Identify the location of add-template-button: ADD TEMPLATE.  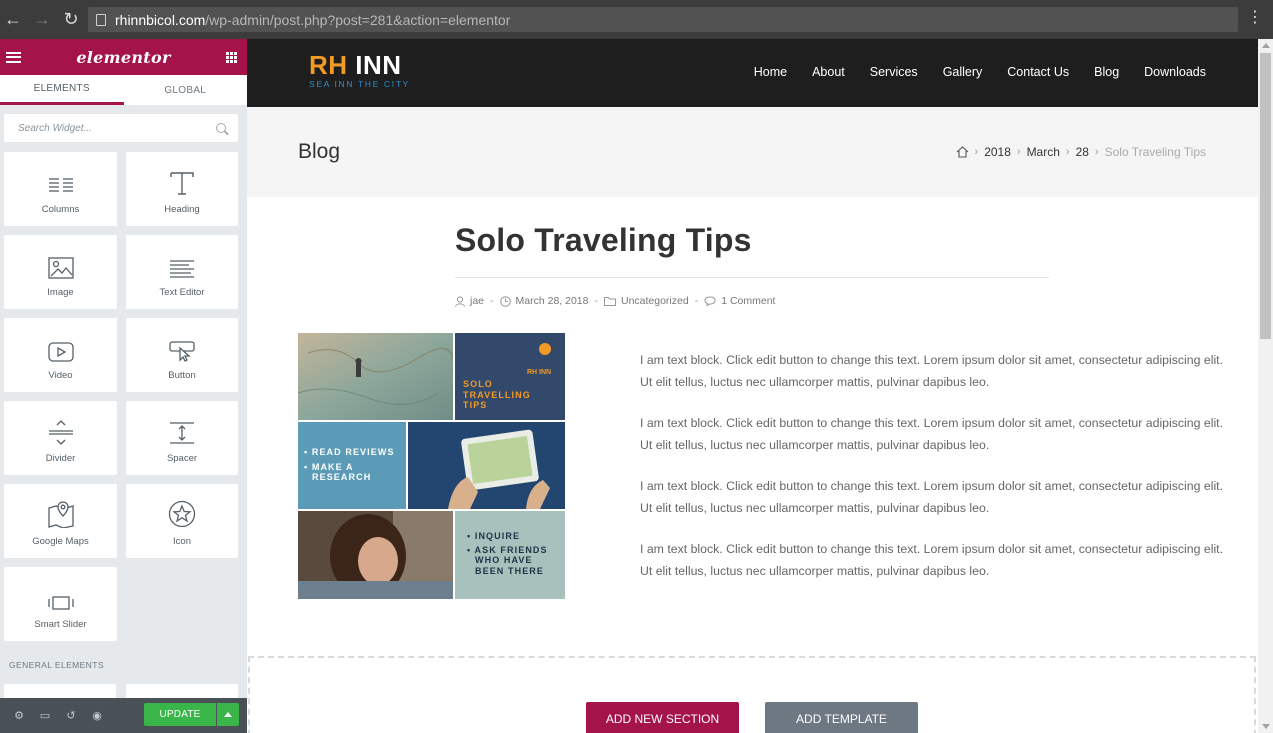
(841, 717).